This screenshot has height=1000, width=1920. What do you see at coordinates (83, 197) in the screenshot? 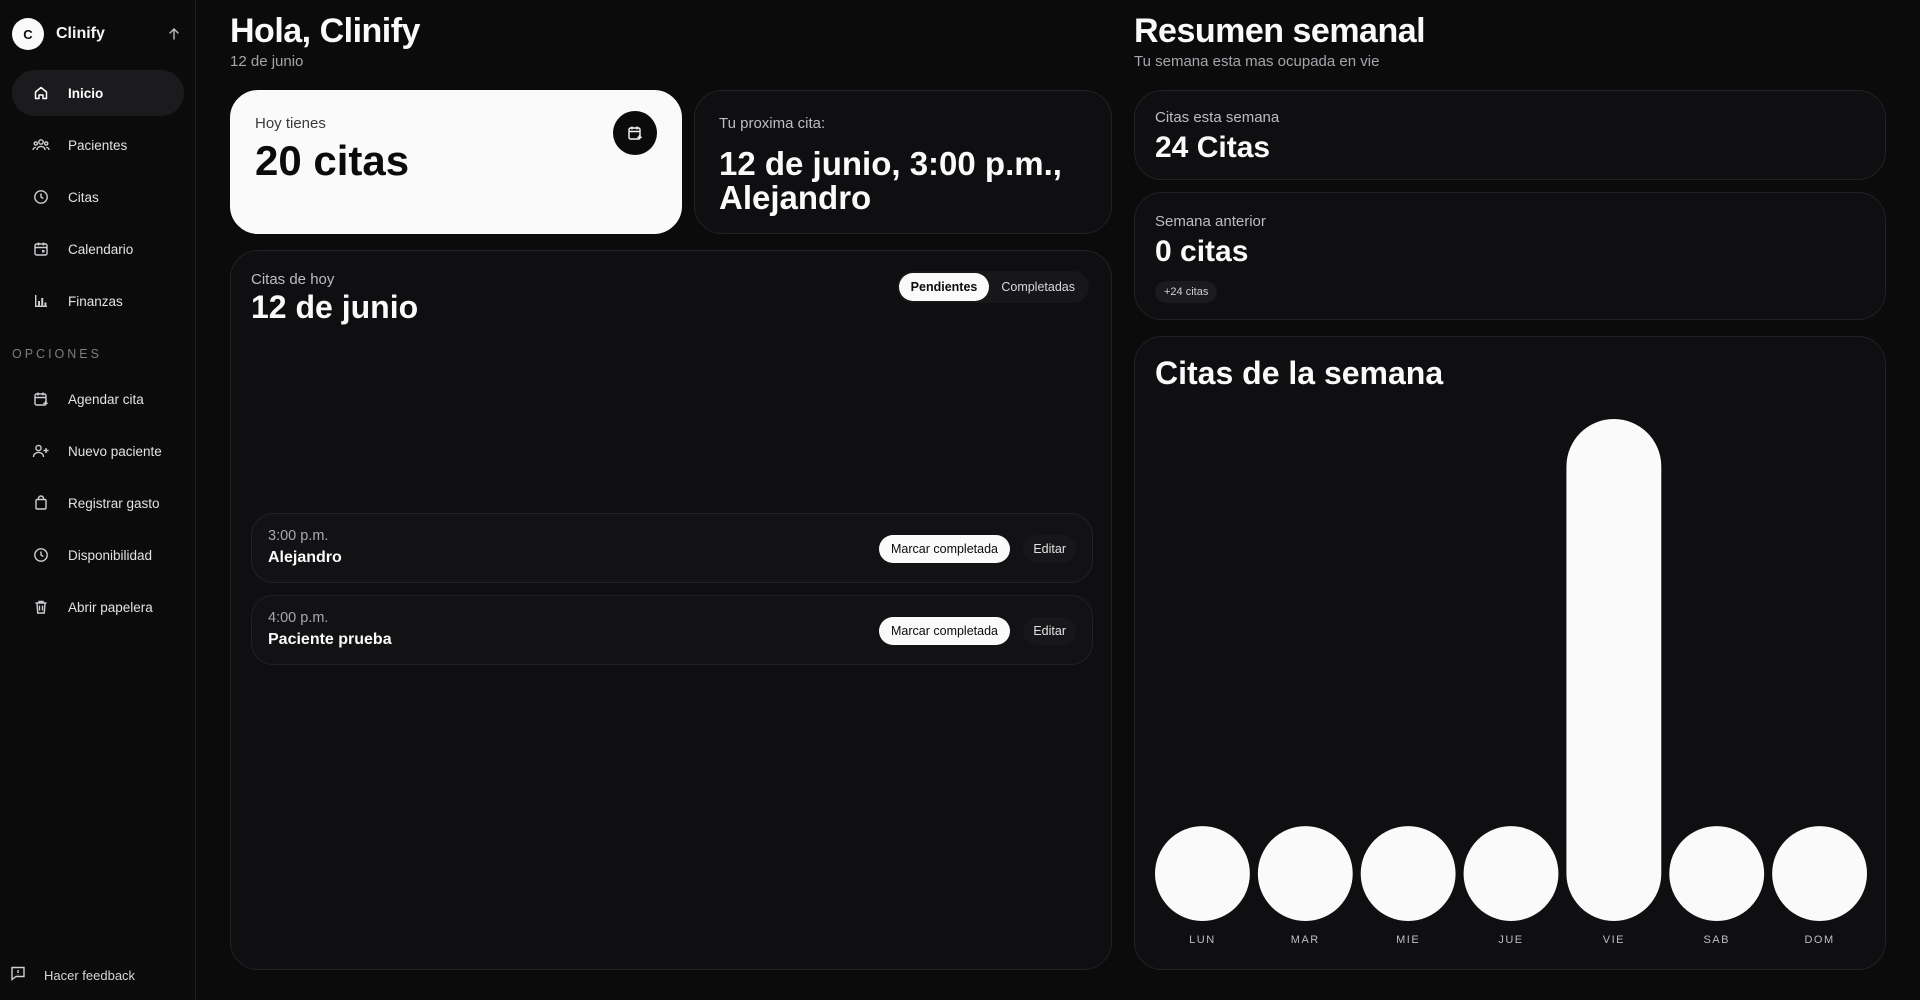
I see `nav-label: Citas` at bounding box center [83, 197].